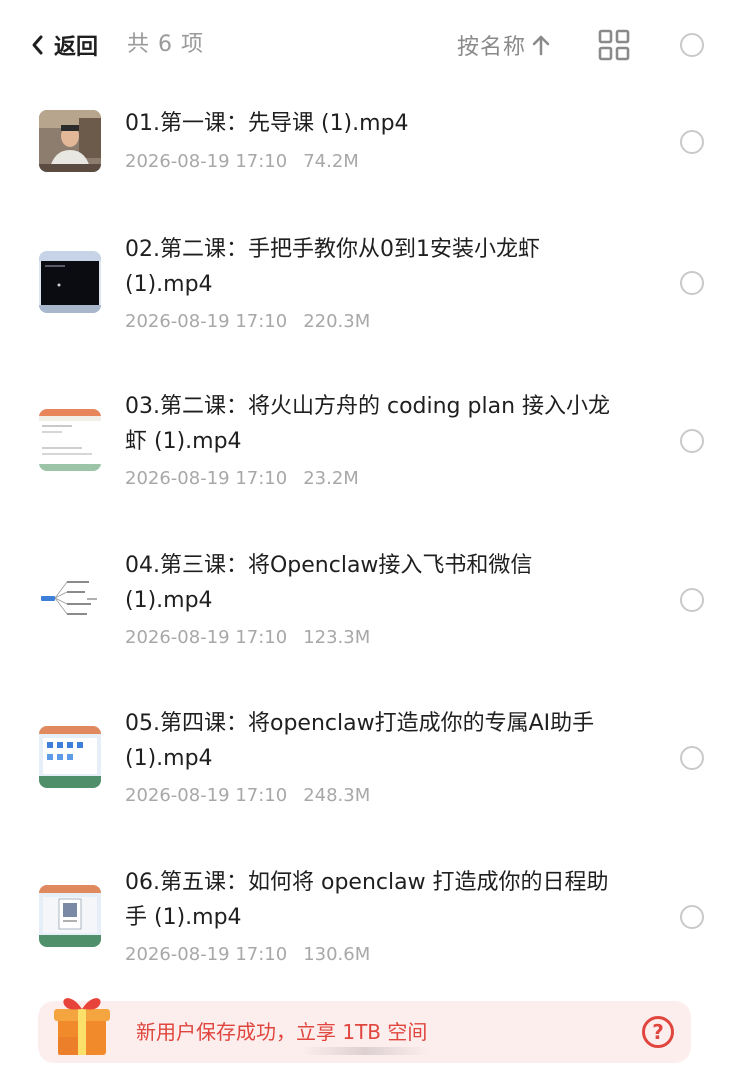 The height and width of the screenshot is (1080, 730). I want to click on help-icon: ?, so click(658, 1032).